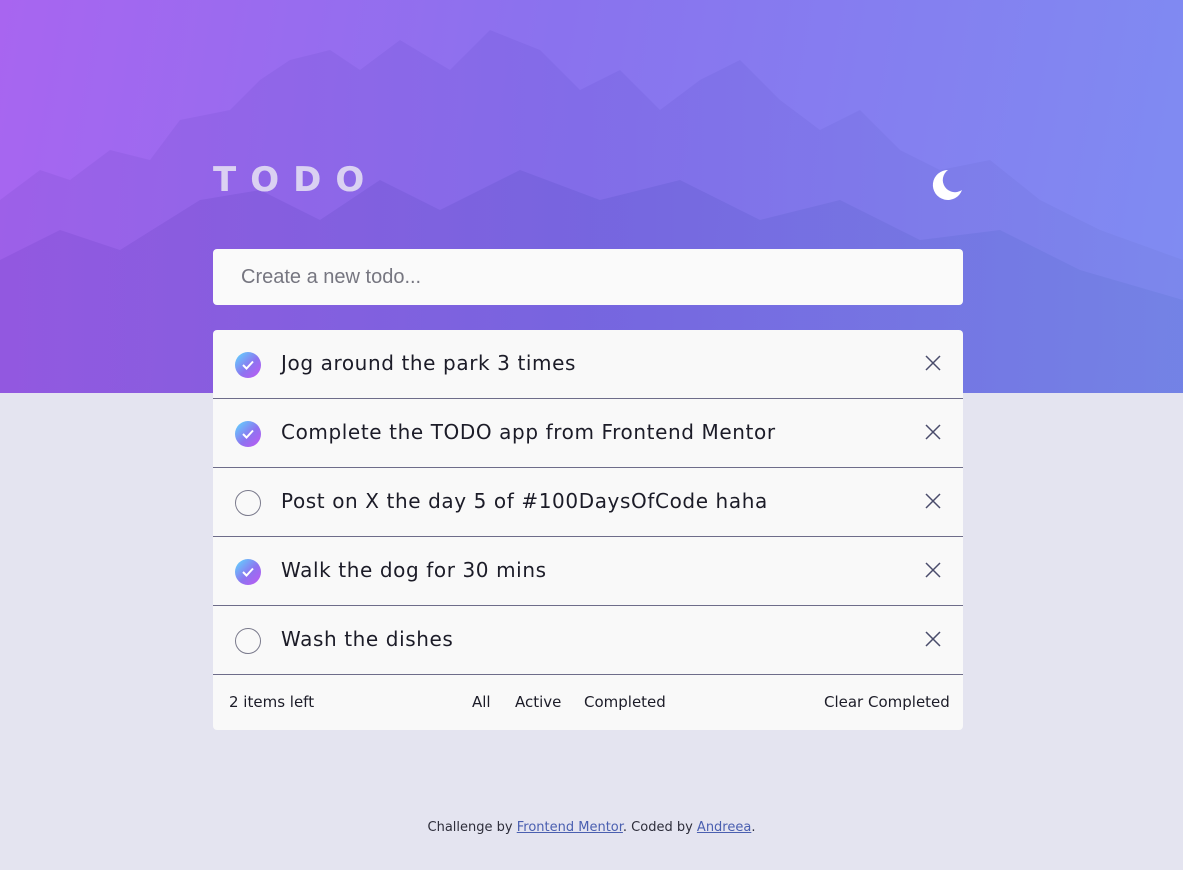 The image size is (1183, 870). I want to click on filter-all-button: All, so click(481, 702).